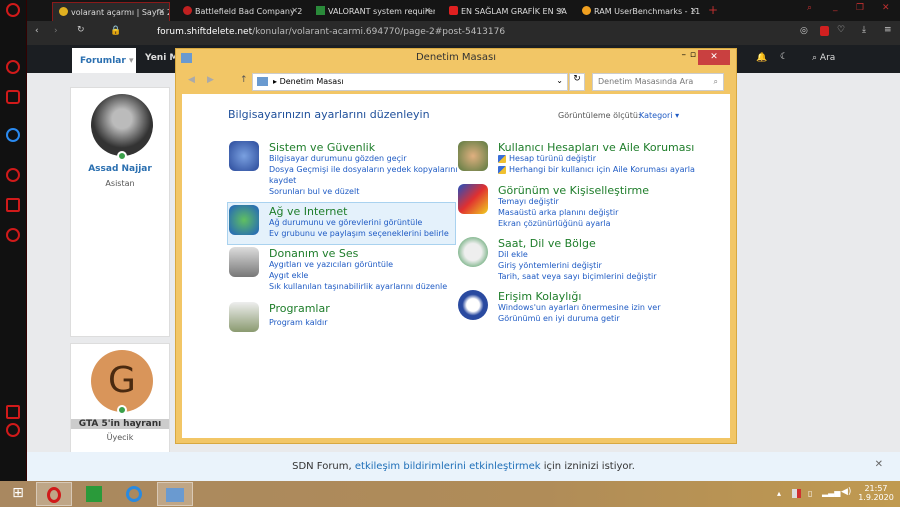 The width and height of the screenshot is (900, 507). What do you see at coordinates (13, 10) in the screenshot?
I see `opera-logo-icon` at bounding box center [13, 10].